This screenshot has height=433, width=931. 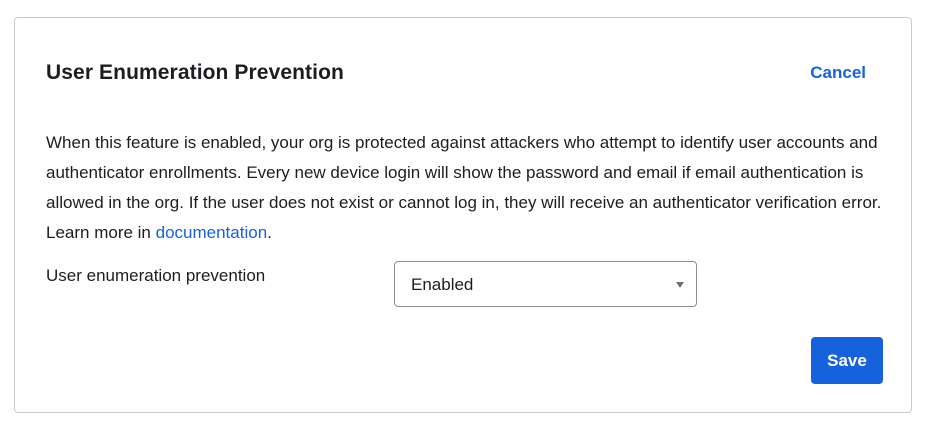 I want to click on user-enumeration-select: Enabled, so click(x=545, y=284).